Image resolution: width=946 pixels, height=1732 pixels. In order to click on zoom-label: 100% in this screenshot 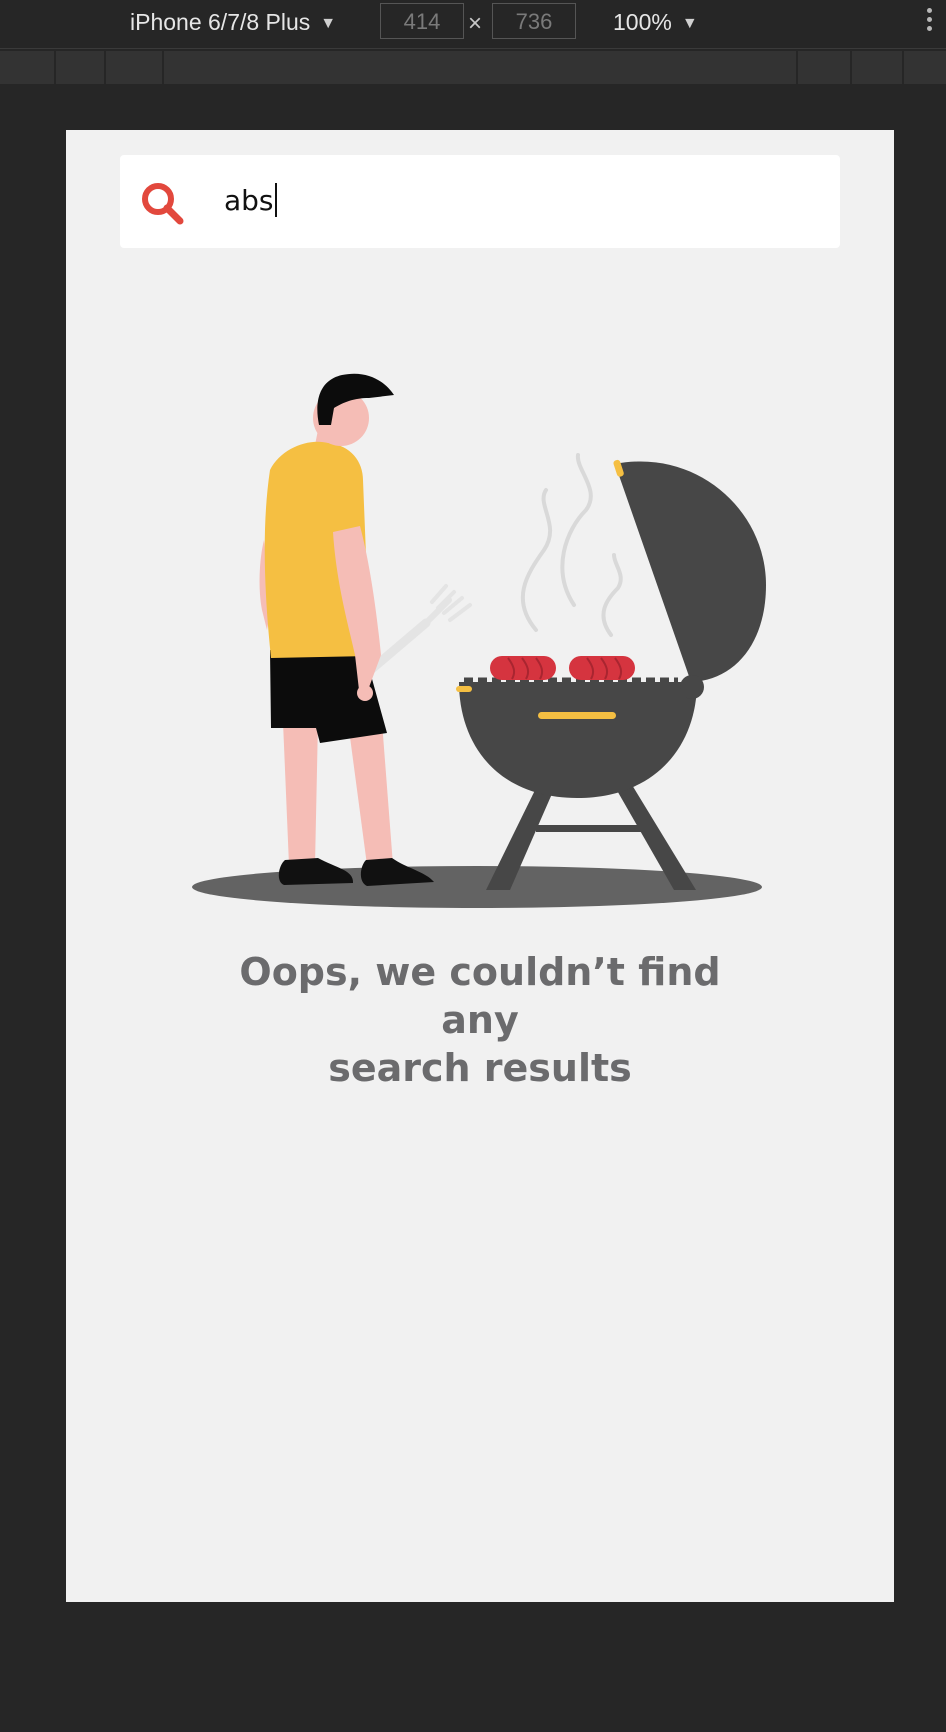, I will do `click(642, 22)`.